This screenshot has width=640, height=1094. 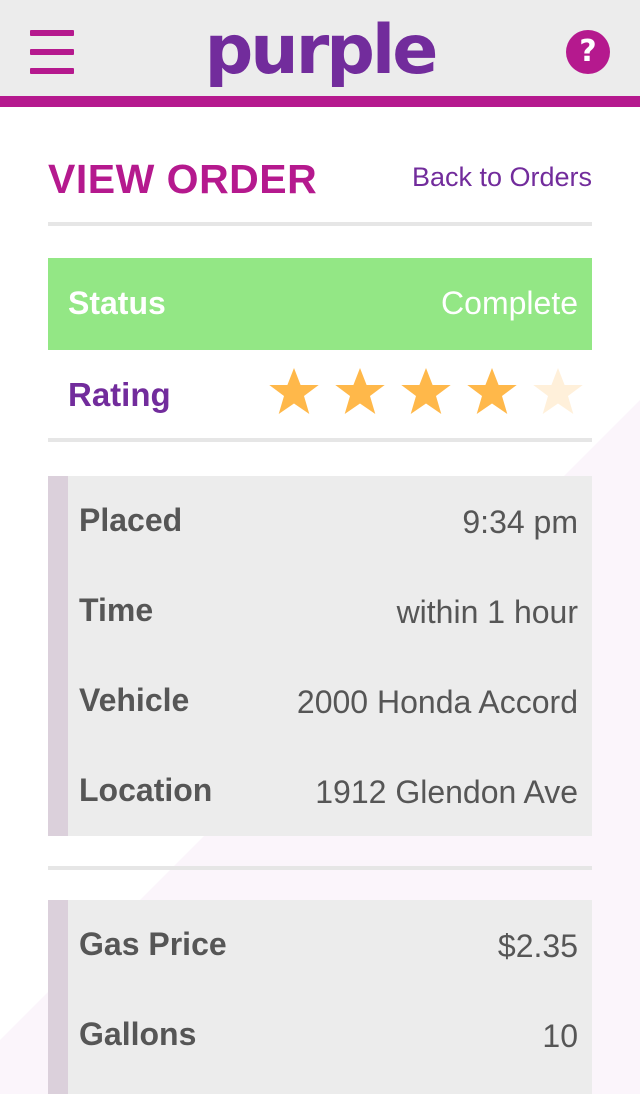 What do you see at coordinates (520, 522) in the screenshot?
I see `detail-value: 9:34 pm` at bounding box center [520, 522].